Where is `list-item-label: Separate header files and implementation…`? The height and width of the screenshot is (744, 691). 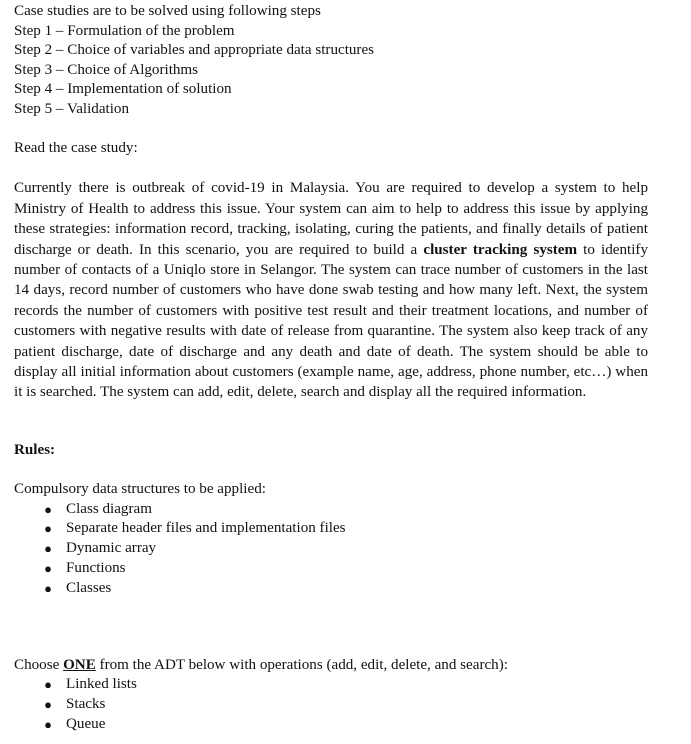
list-item-label: Separate header files and implementation… is located at coordinates (206, 528).